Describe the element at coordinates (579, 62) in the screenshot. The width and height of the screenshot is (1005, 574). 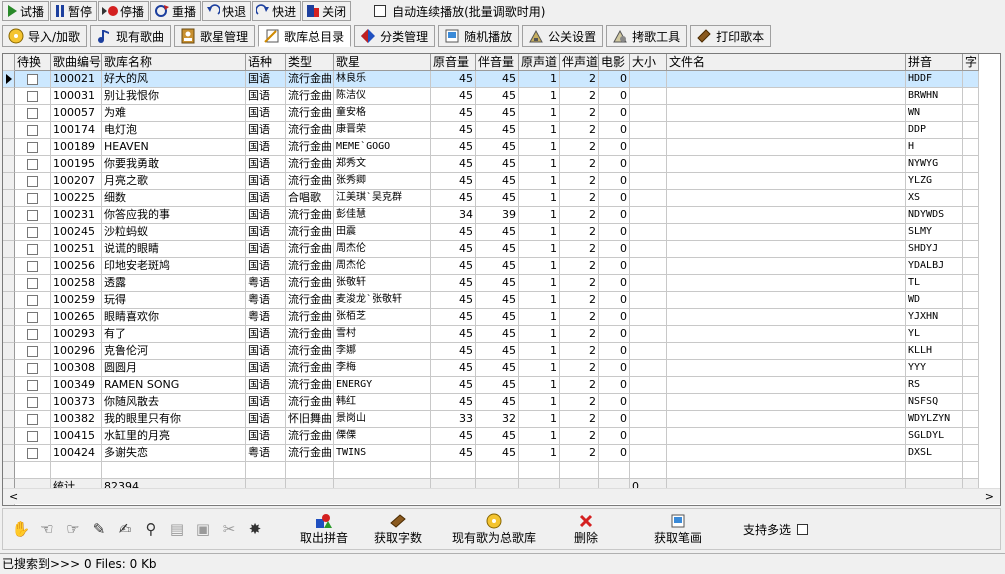
I see `header-col-accomp-channel: 伴声道` at that location.